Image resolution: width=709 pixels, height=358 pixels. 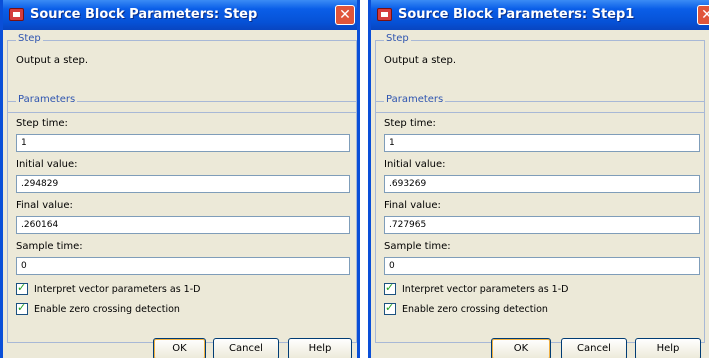 I want to click on final-value-input: .727965, so click(x=542, y=225).